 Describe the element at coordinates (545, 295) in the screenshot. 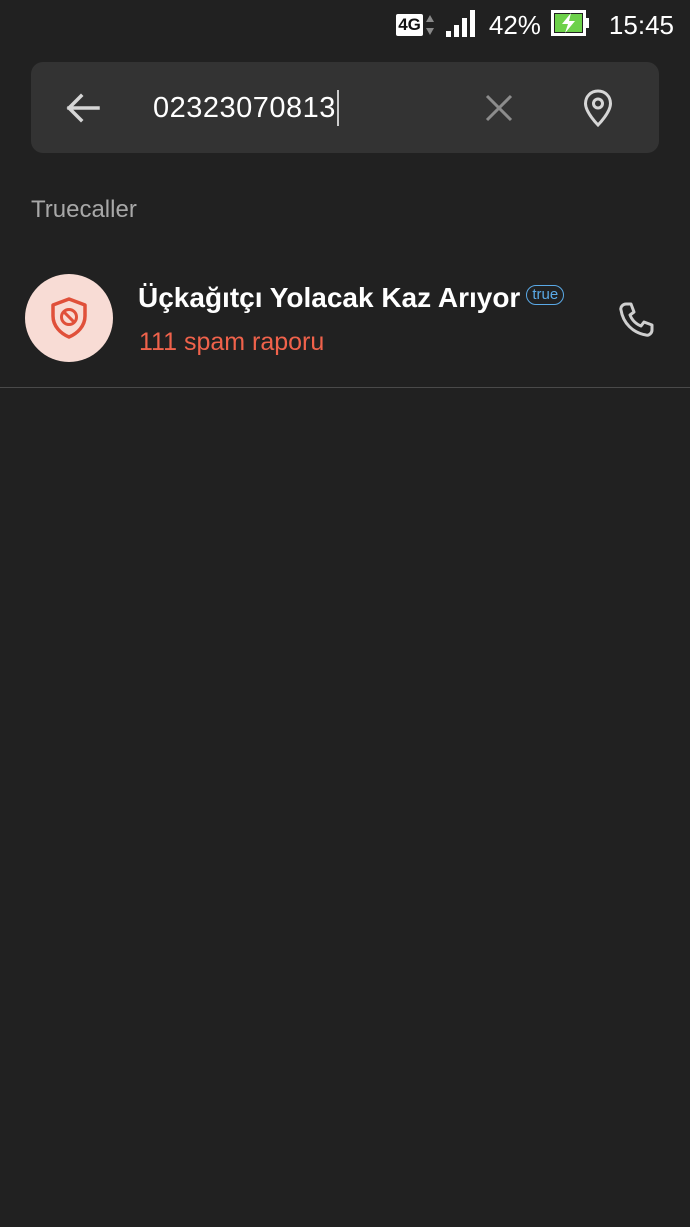

I see `true-badge: true` at that location.